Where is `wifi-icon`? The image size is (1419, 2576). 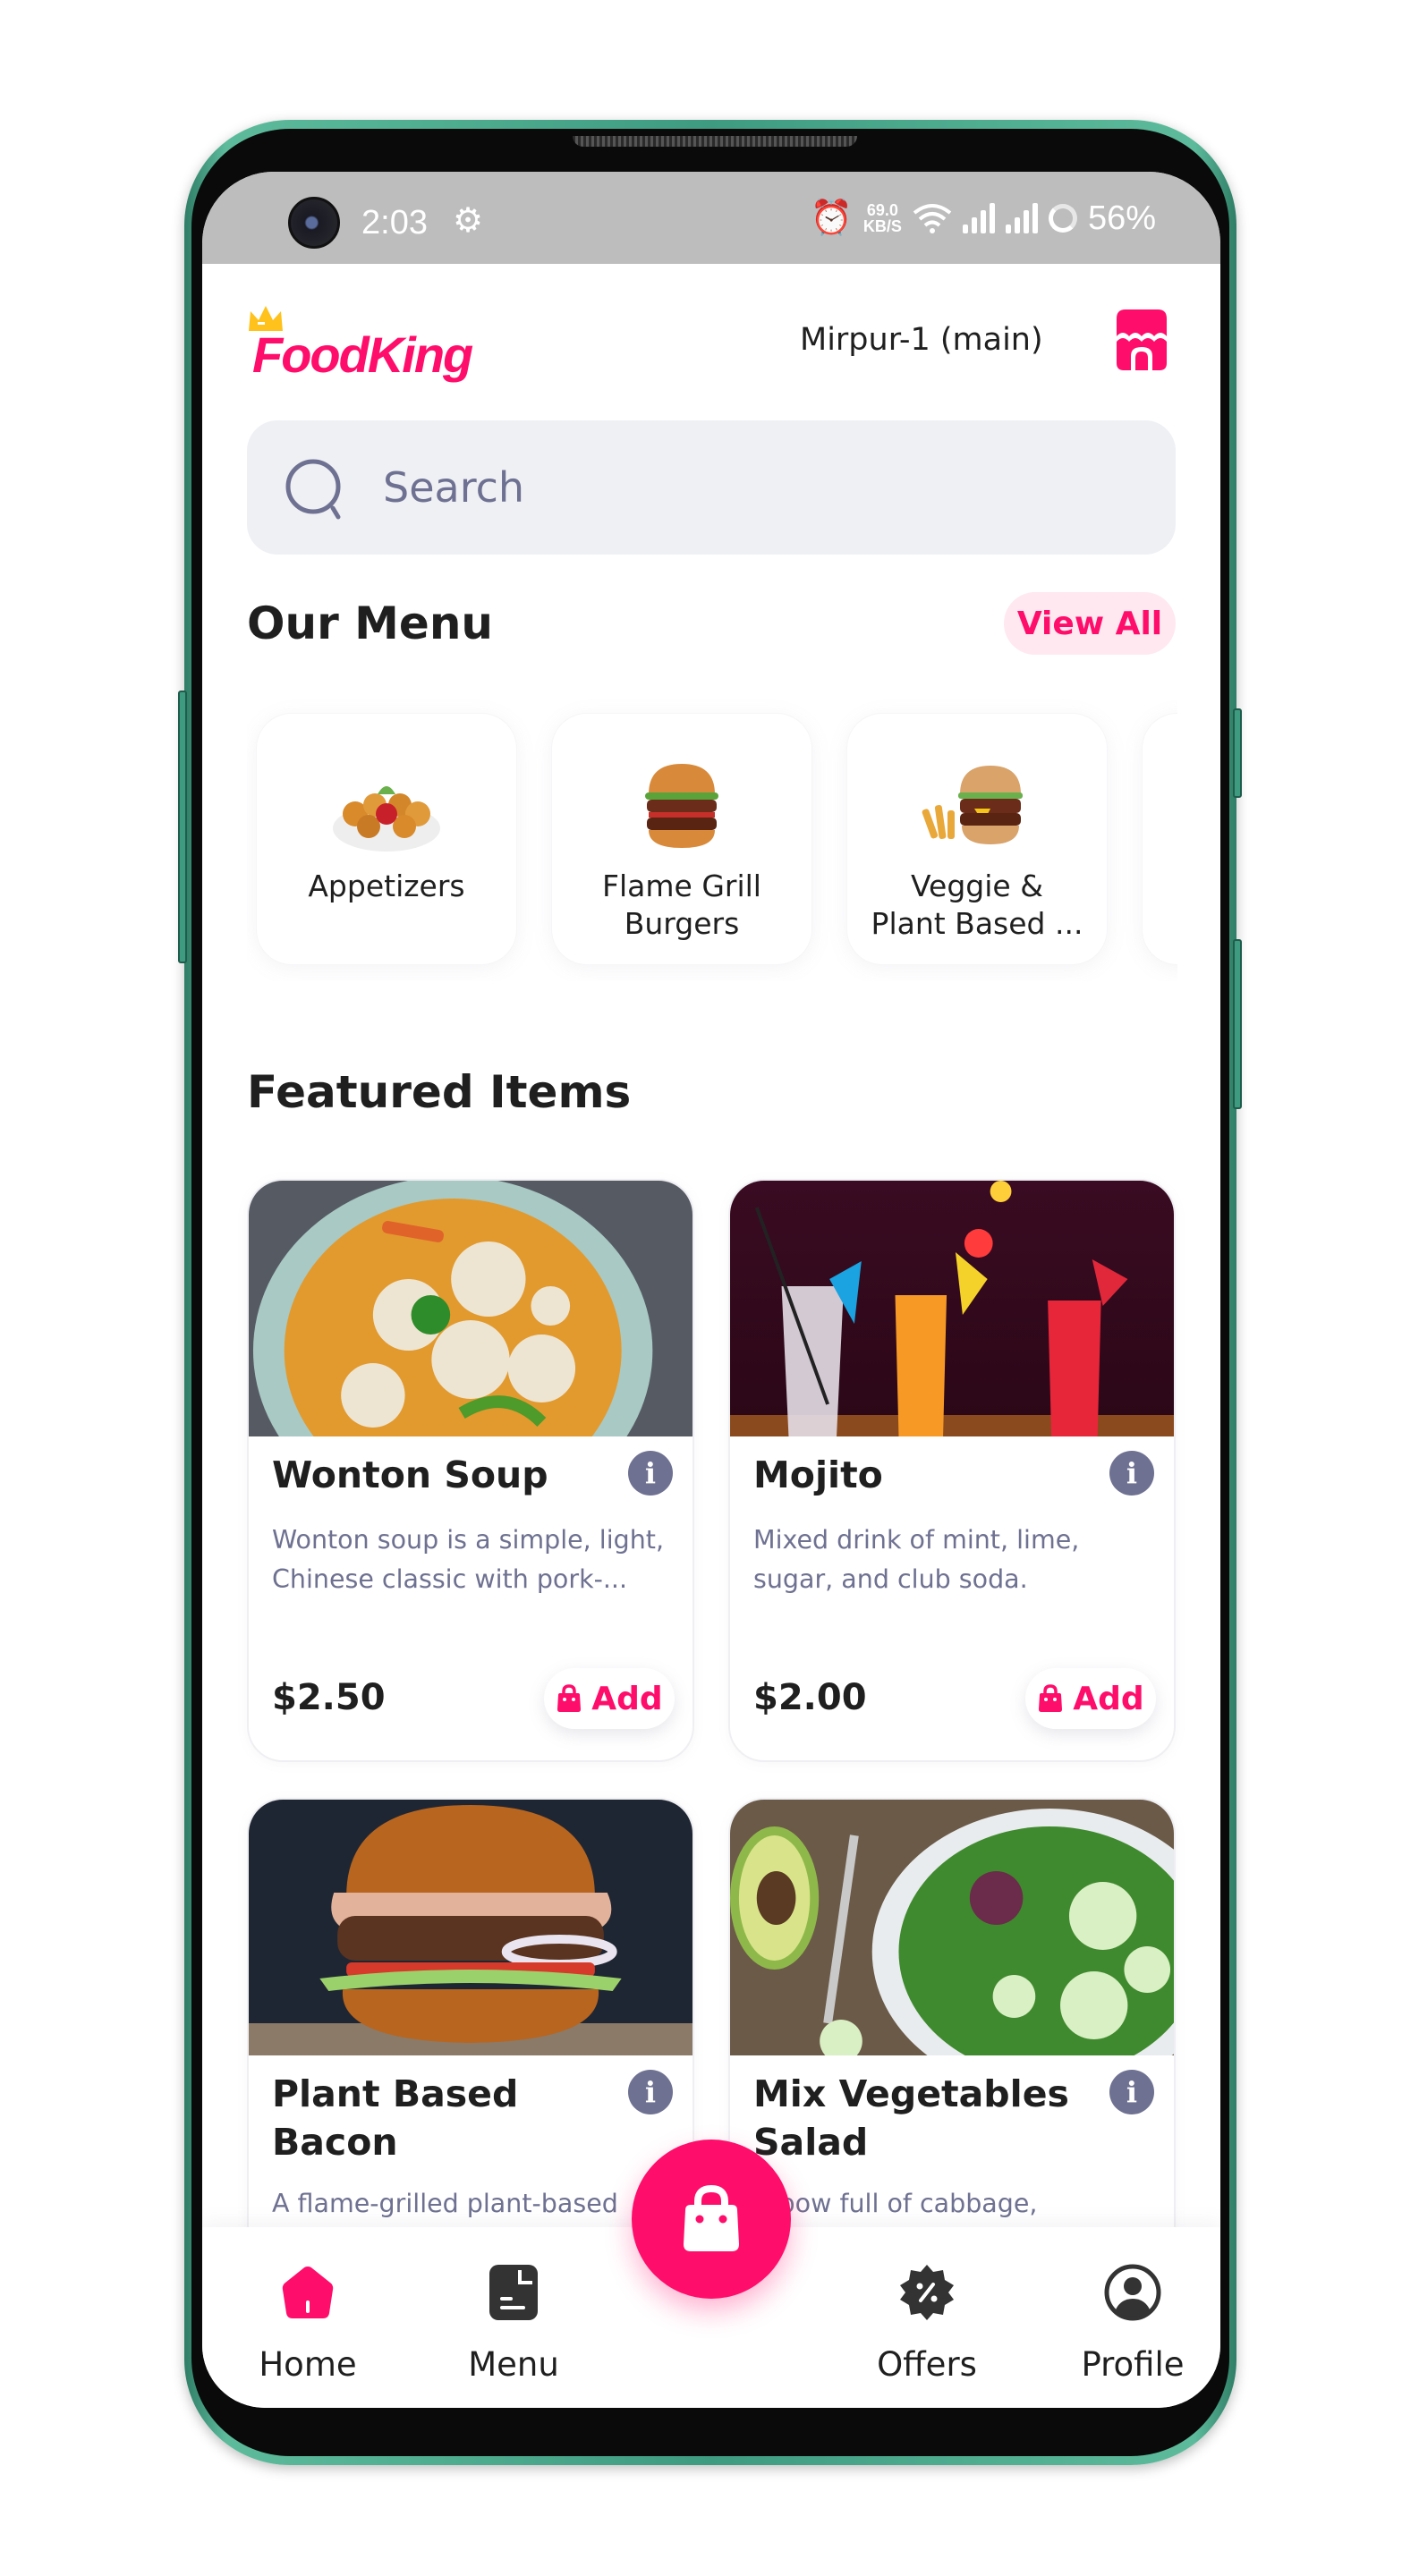 wifi-icon is located at coordinates (932, 218).